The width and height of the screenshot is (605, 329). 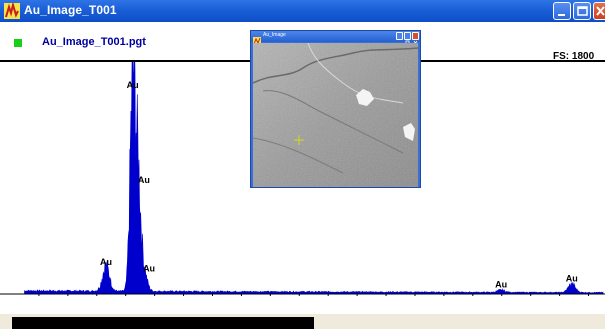 I want to click on maximize-button, so click(x=582, y=11).